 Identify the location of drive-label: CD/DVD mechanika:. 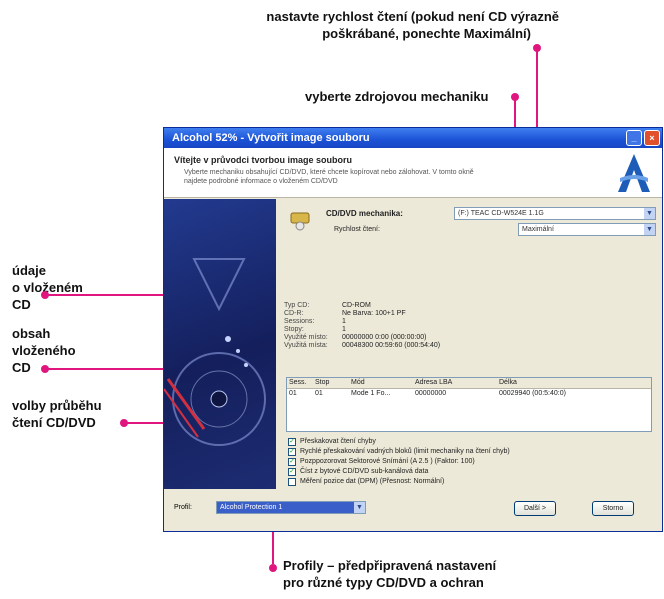
(364, 213).